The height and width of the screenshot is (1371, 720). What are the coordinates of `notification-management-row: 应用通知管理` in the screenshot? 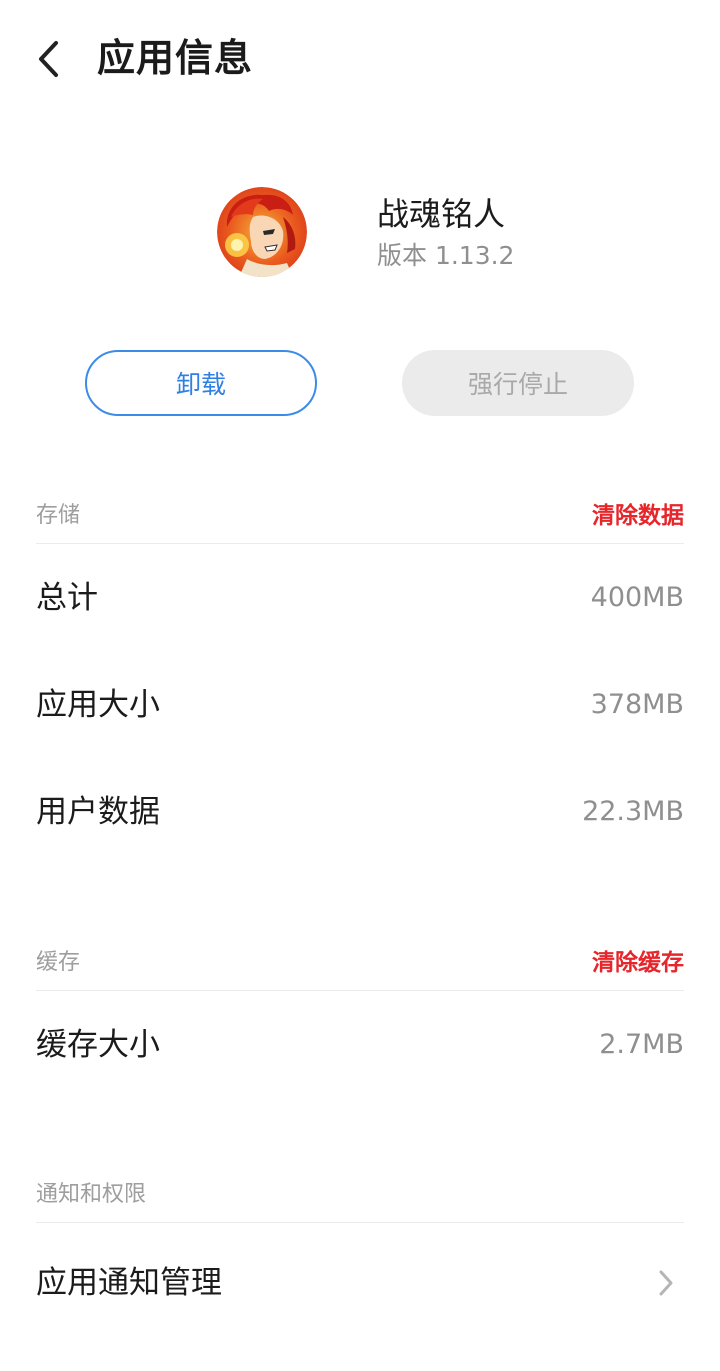 It's located at (360, 1283).